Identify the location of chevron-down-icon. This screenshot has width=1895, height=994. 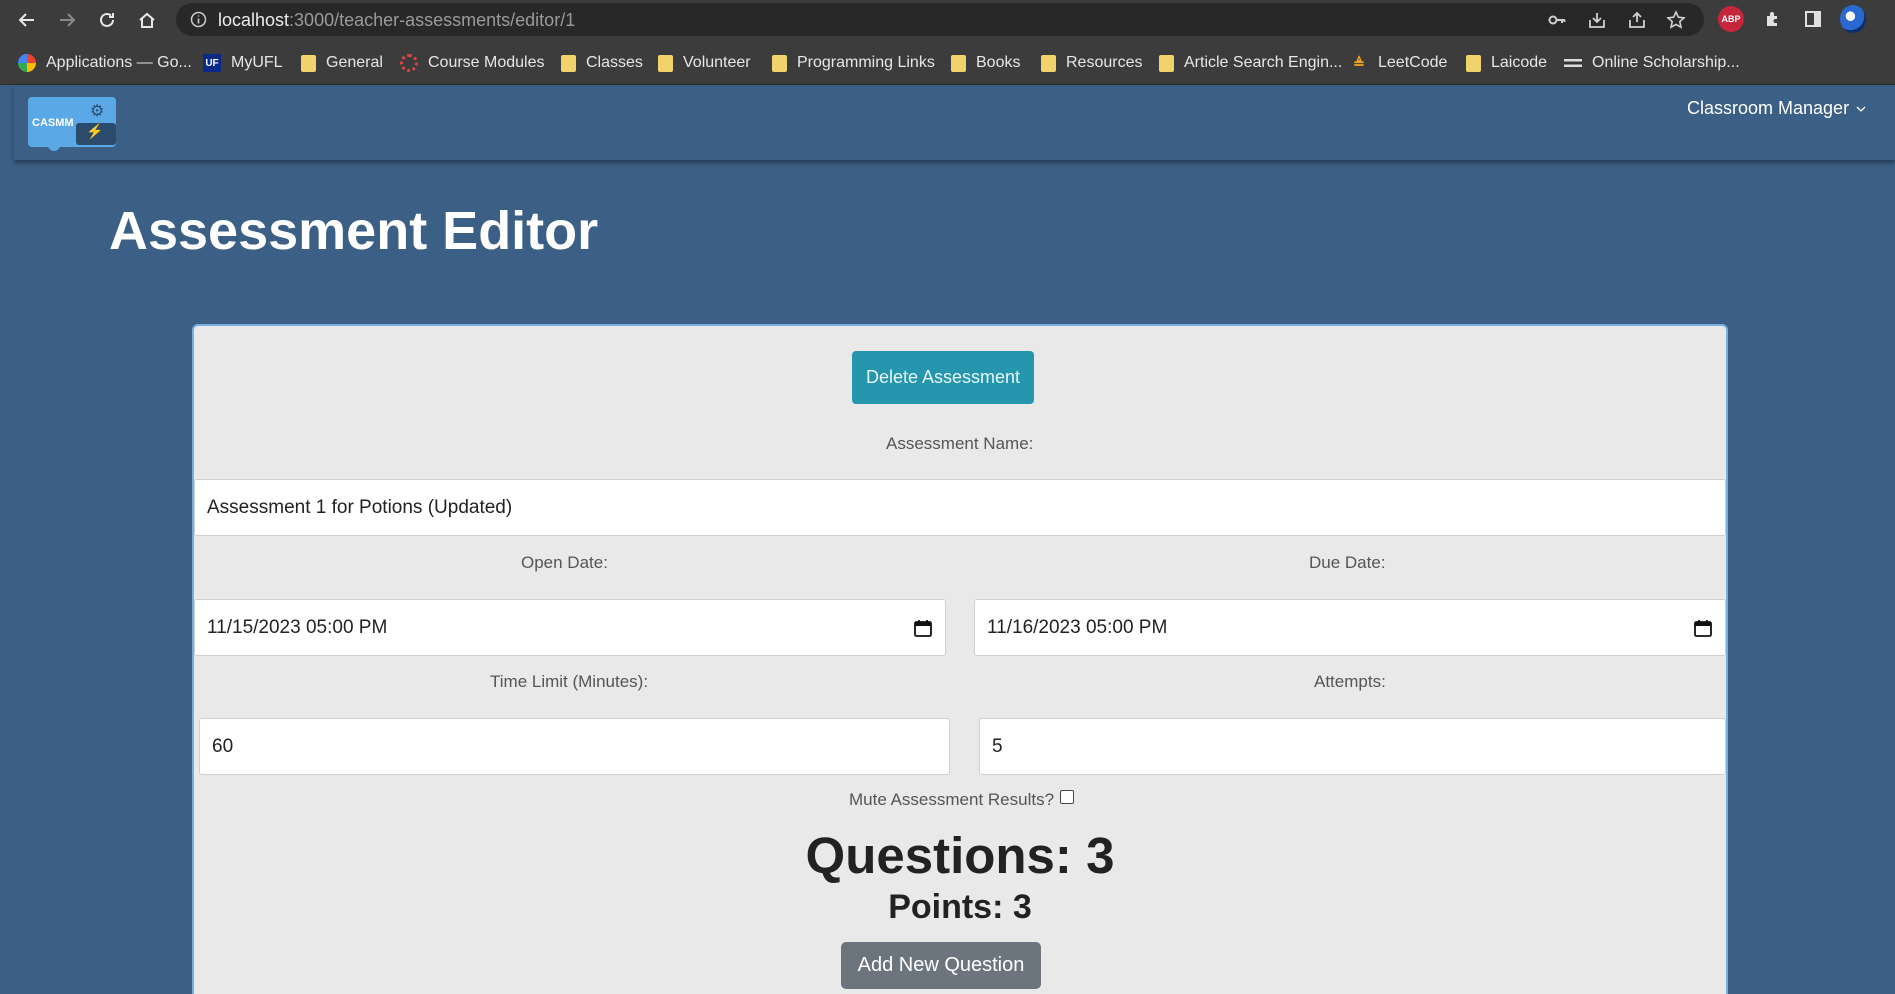
(1861, 109).